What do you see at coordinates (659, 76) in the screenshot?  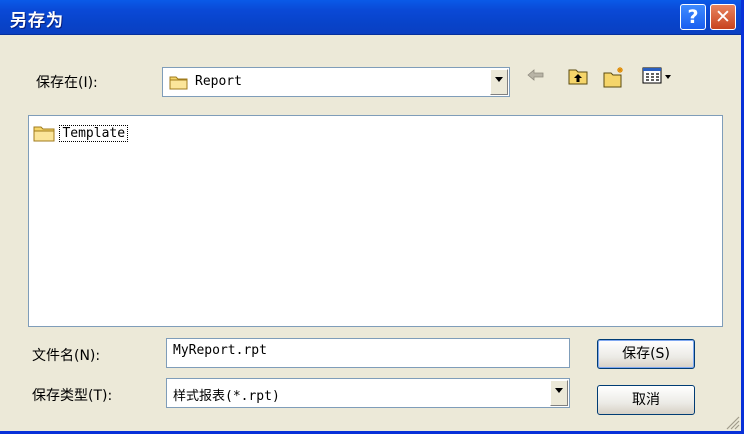 I see `view-menu-icon` at bounding box center [659, 76].